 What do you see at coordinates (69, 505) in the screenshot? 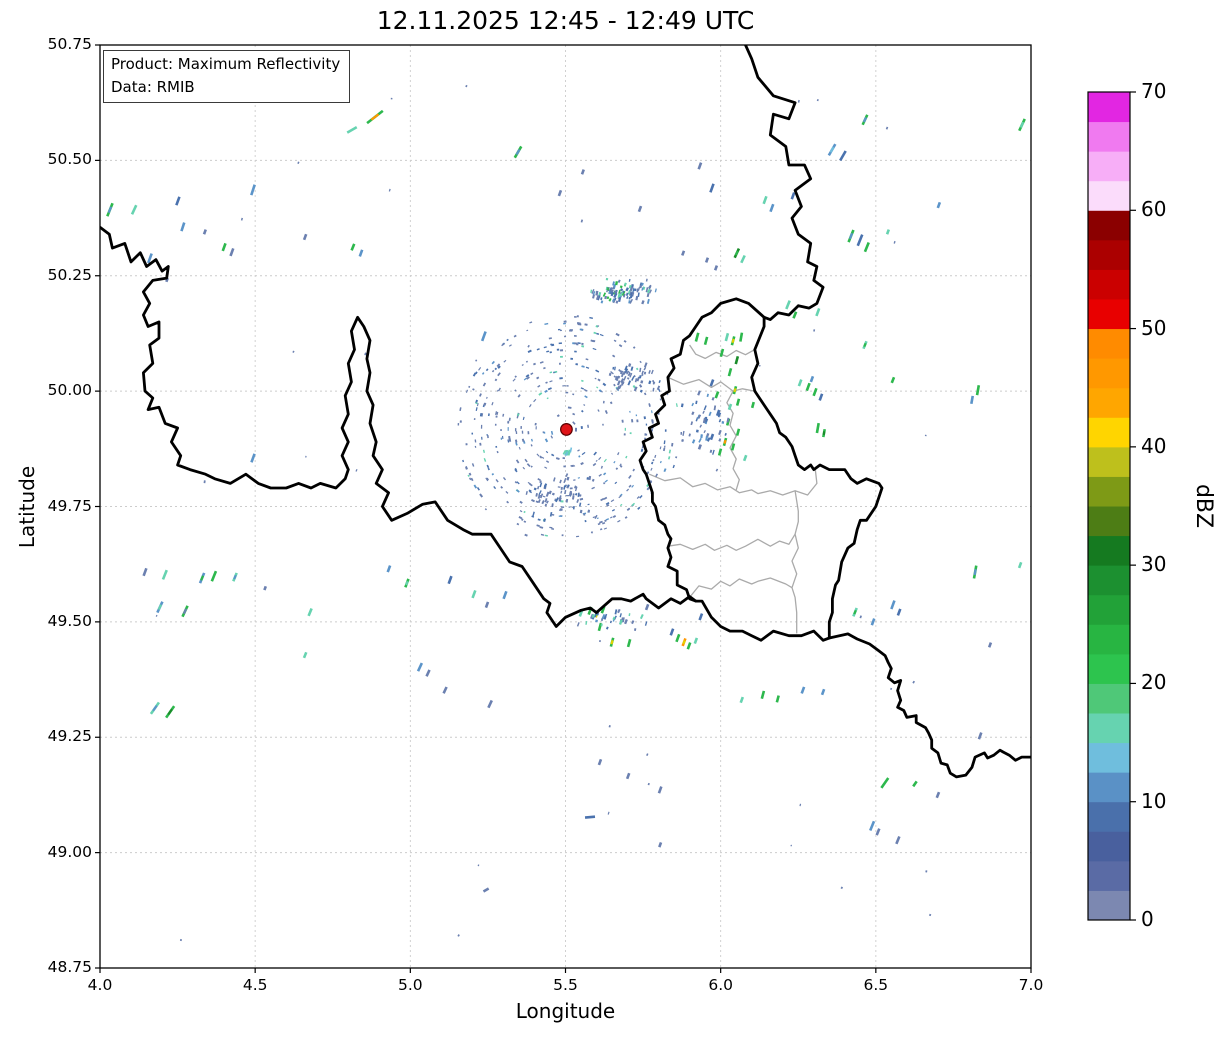
I see `y-tick-label: 49.75` at bounding box center [69, 505].